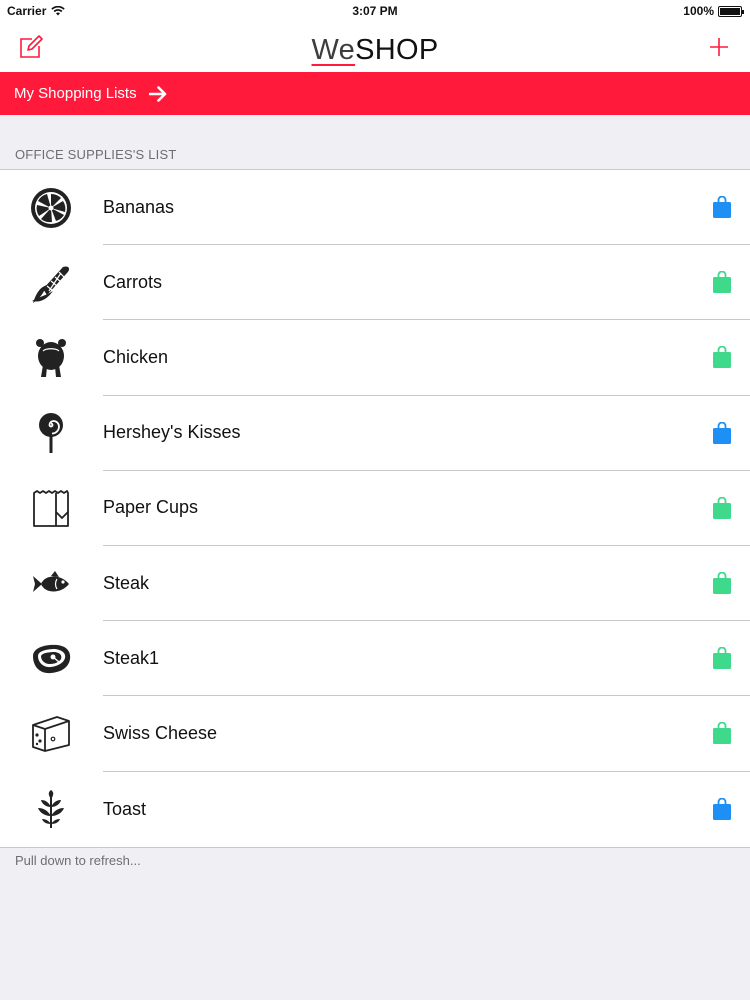 The image size is (750, 1000). What do you see at coordinates (151, 507) in the screenshot?
I see `item-label: Paper Cups` at bounding box center [151, 507].